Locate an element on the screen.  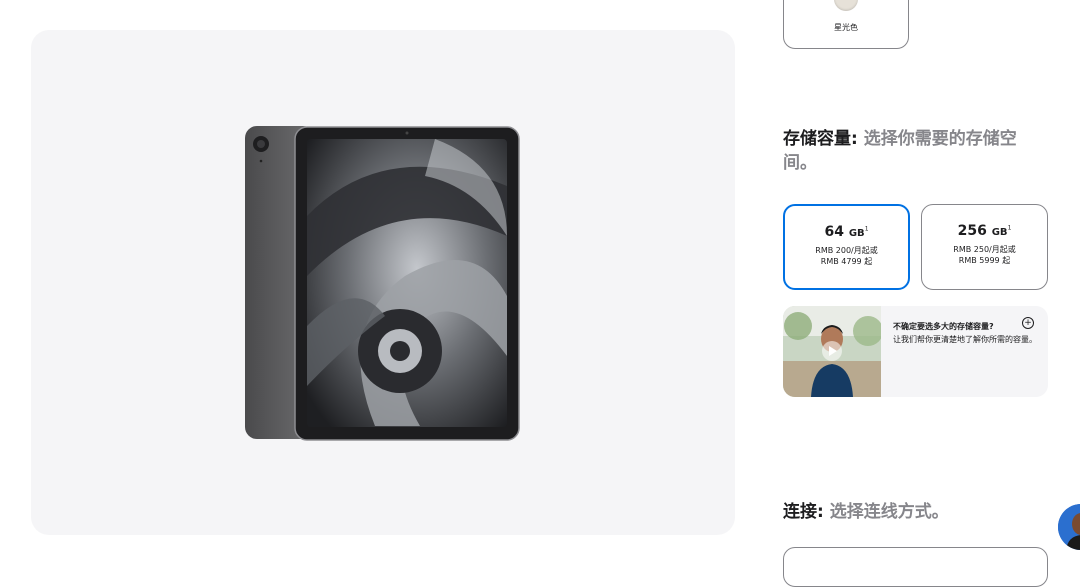
storage-size-value: 64 is located at coordinates (834, 232).